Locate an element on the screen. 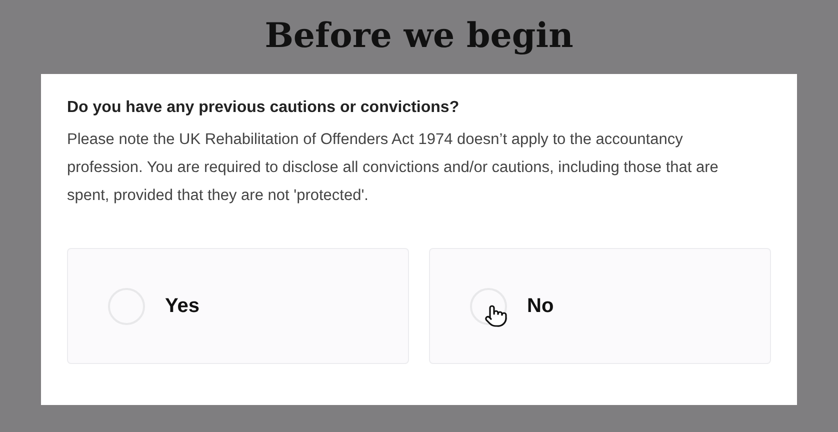 The height and width of the screenshot is (432, 838). question-label: Do you have any previous cautions or convictions? is located at coordinates (263, 108).